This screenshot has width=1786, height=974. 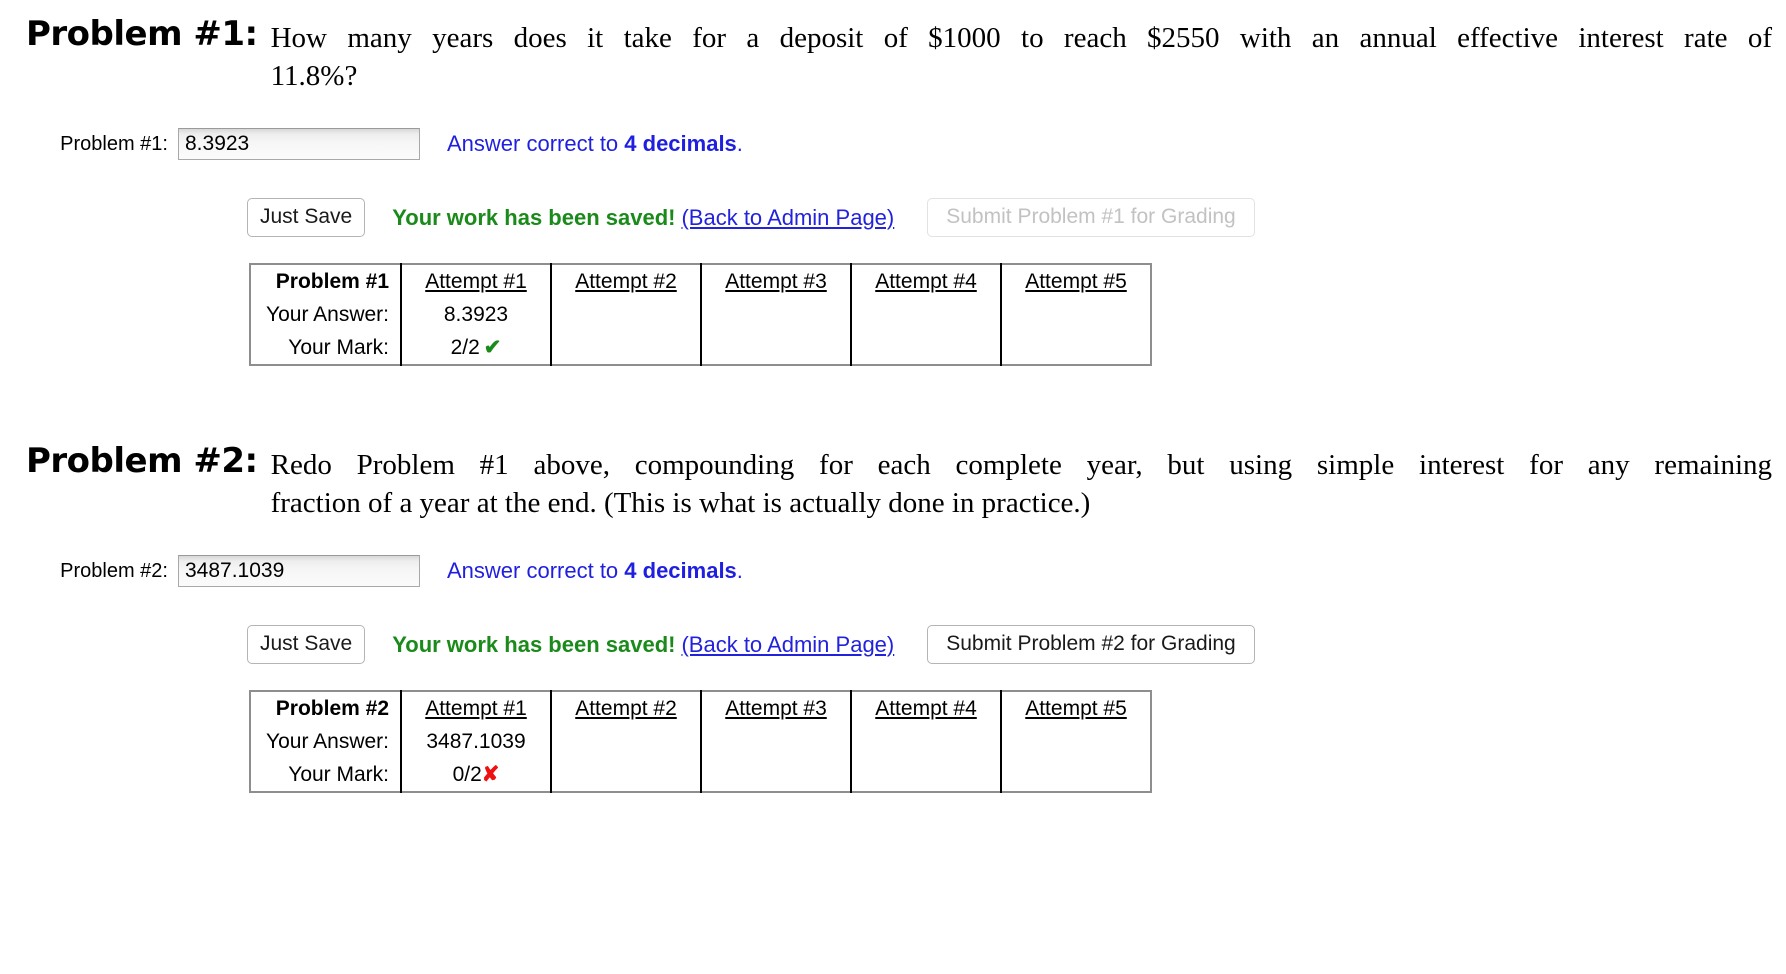 What do you see at coordinates (114, 143) in the screenshot?
I see `answer-field-label: Problem #1:` at bounding box center [114, 143].